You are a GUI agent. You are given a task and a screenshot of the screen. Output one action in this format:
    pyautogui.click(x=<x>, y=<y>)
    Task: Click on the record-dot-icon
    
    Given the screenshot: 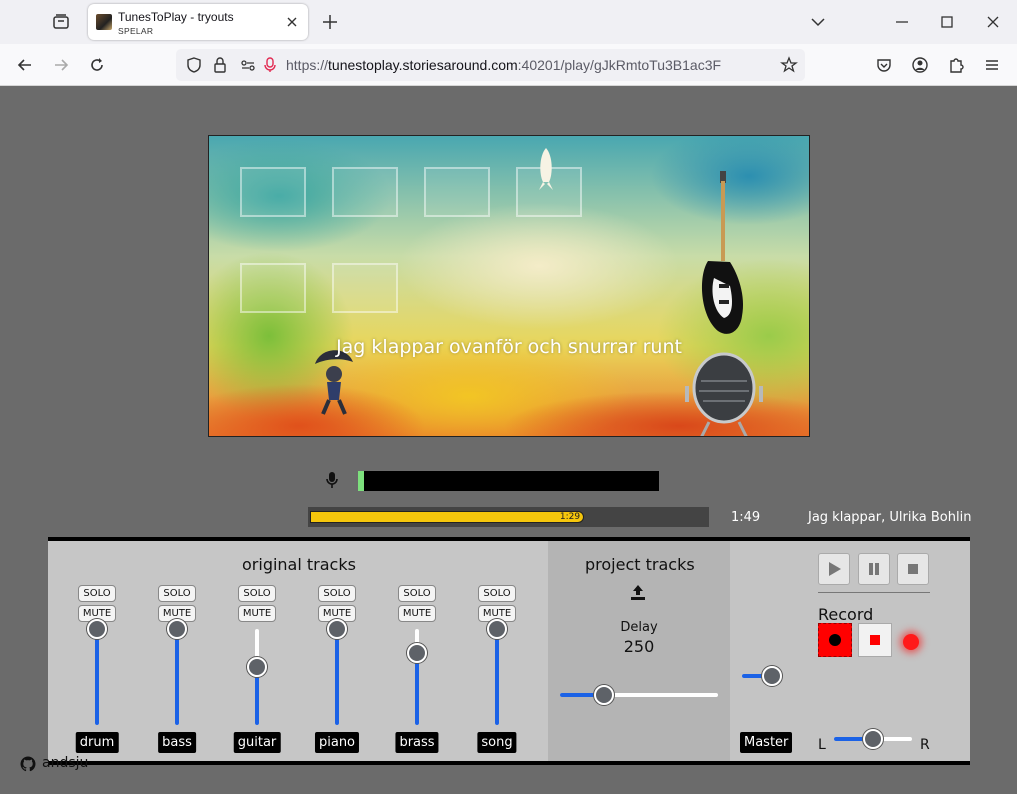 What is the action you would take?
    pyautogui.click(x=835, y=640)
    